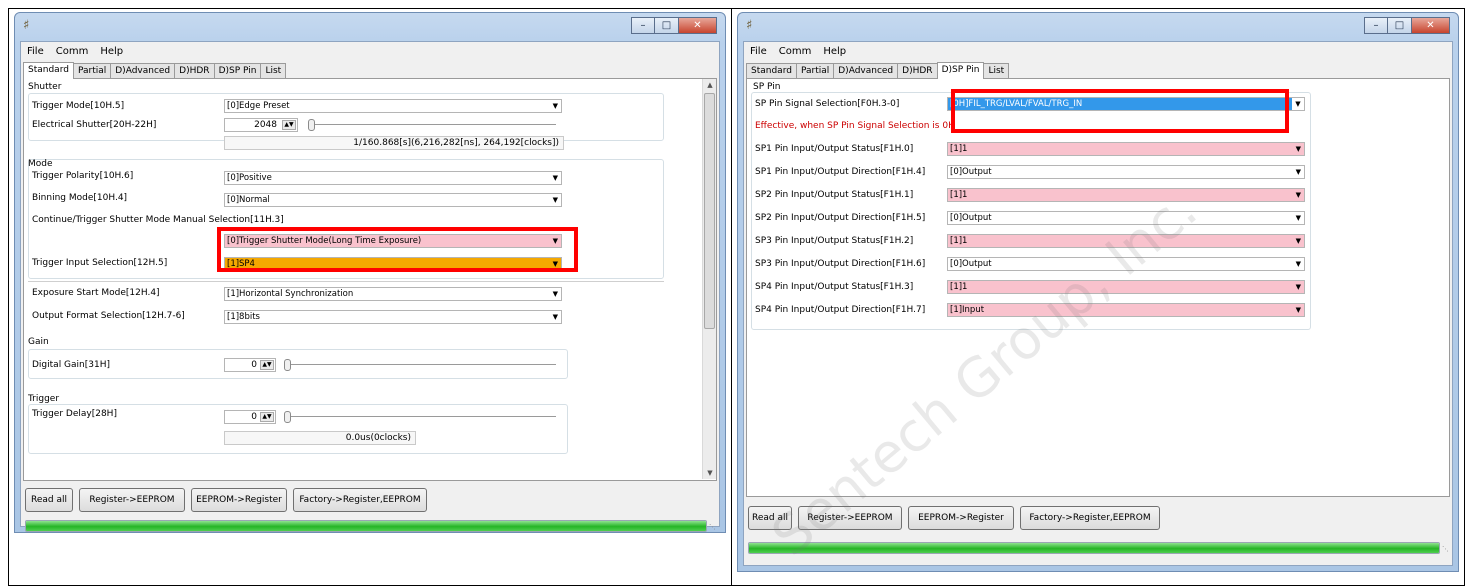 The width and height of the screenshot is (1470, 586). What do you see at coordinates (959, 149) in the screenshot?
I see `sp1-status-value: [1]1` at bounding box center [959, 149].